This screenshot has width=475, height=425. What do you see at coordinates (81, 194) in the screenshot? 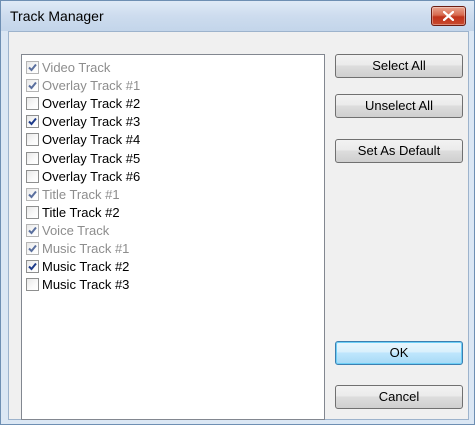
I see `track-label: Title Track #1` at bounding box center [81, 194].